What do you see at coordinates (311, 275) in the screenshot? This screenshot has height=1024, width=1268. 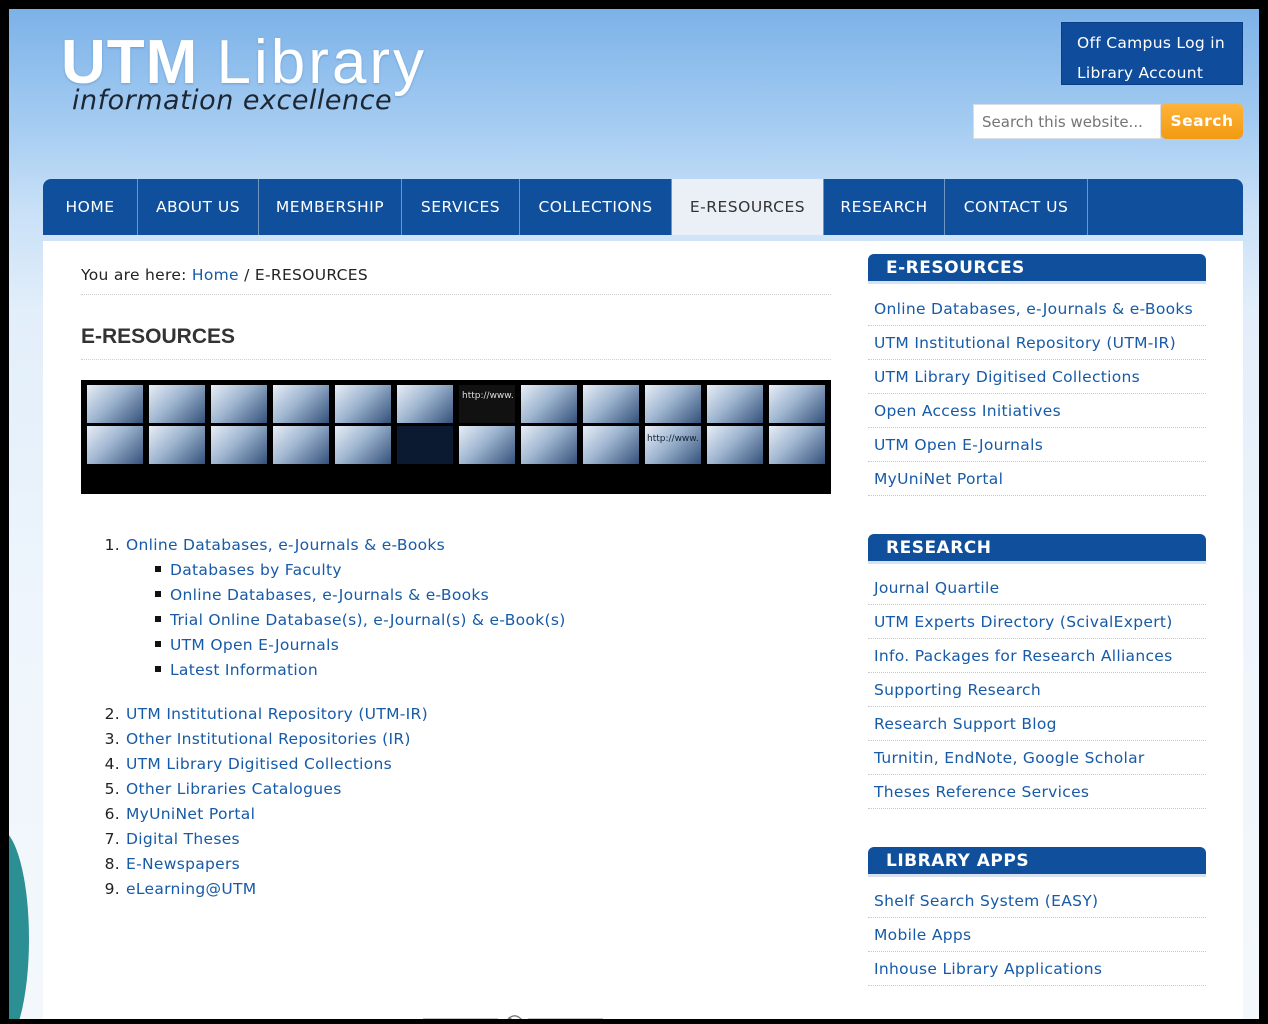 I see `breadcrumb-current: E-RESOURCES` at bounding box center [311, 275].